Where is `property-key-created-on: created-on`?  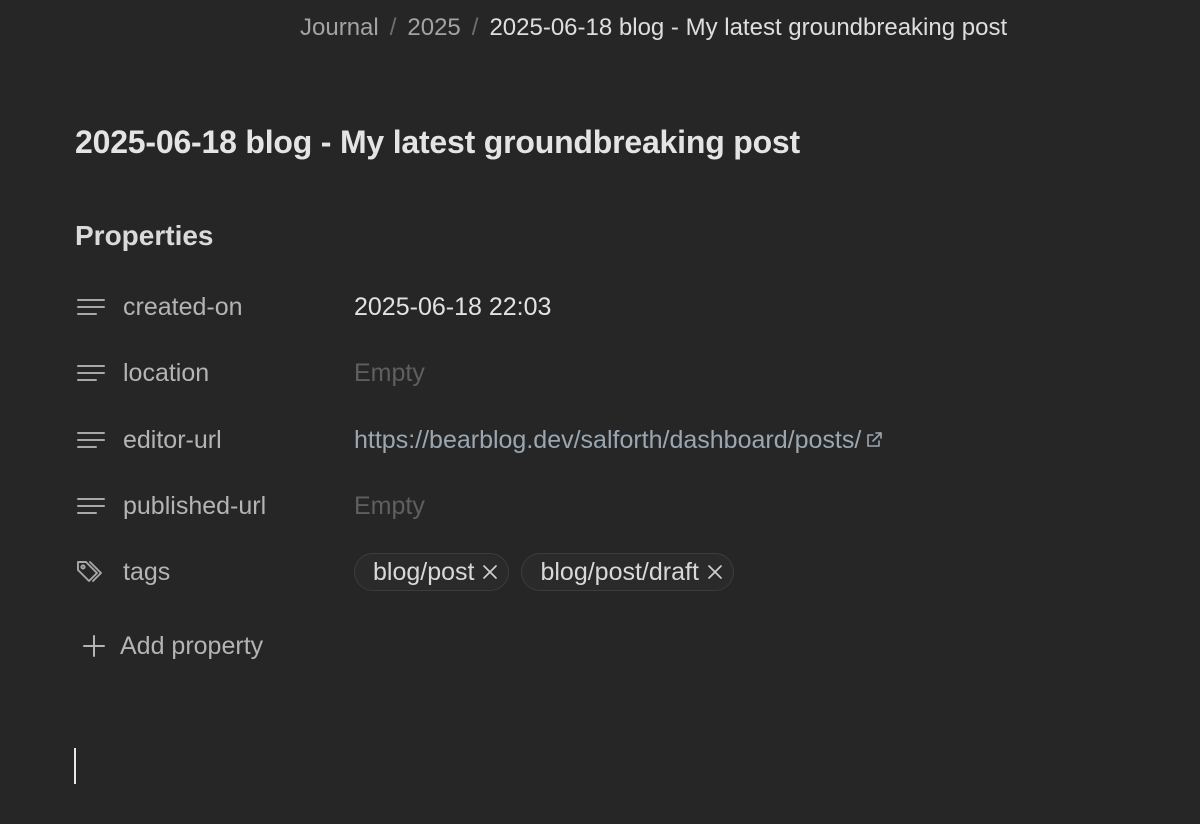
property-key-created-on: created-on is located at coordinates (214, 307).